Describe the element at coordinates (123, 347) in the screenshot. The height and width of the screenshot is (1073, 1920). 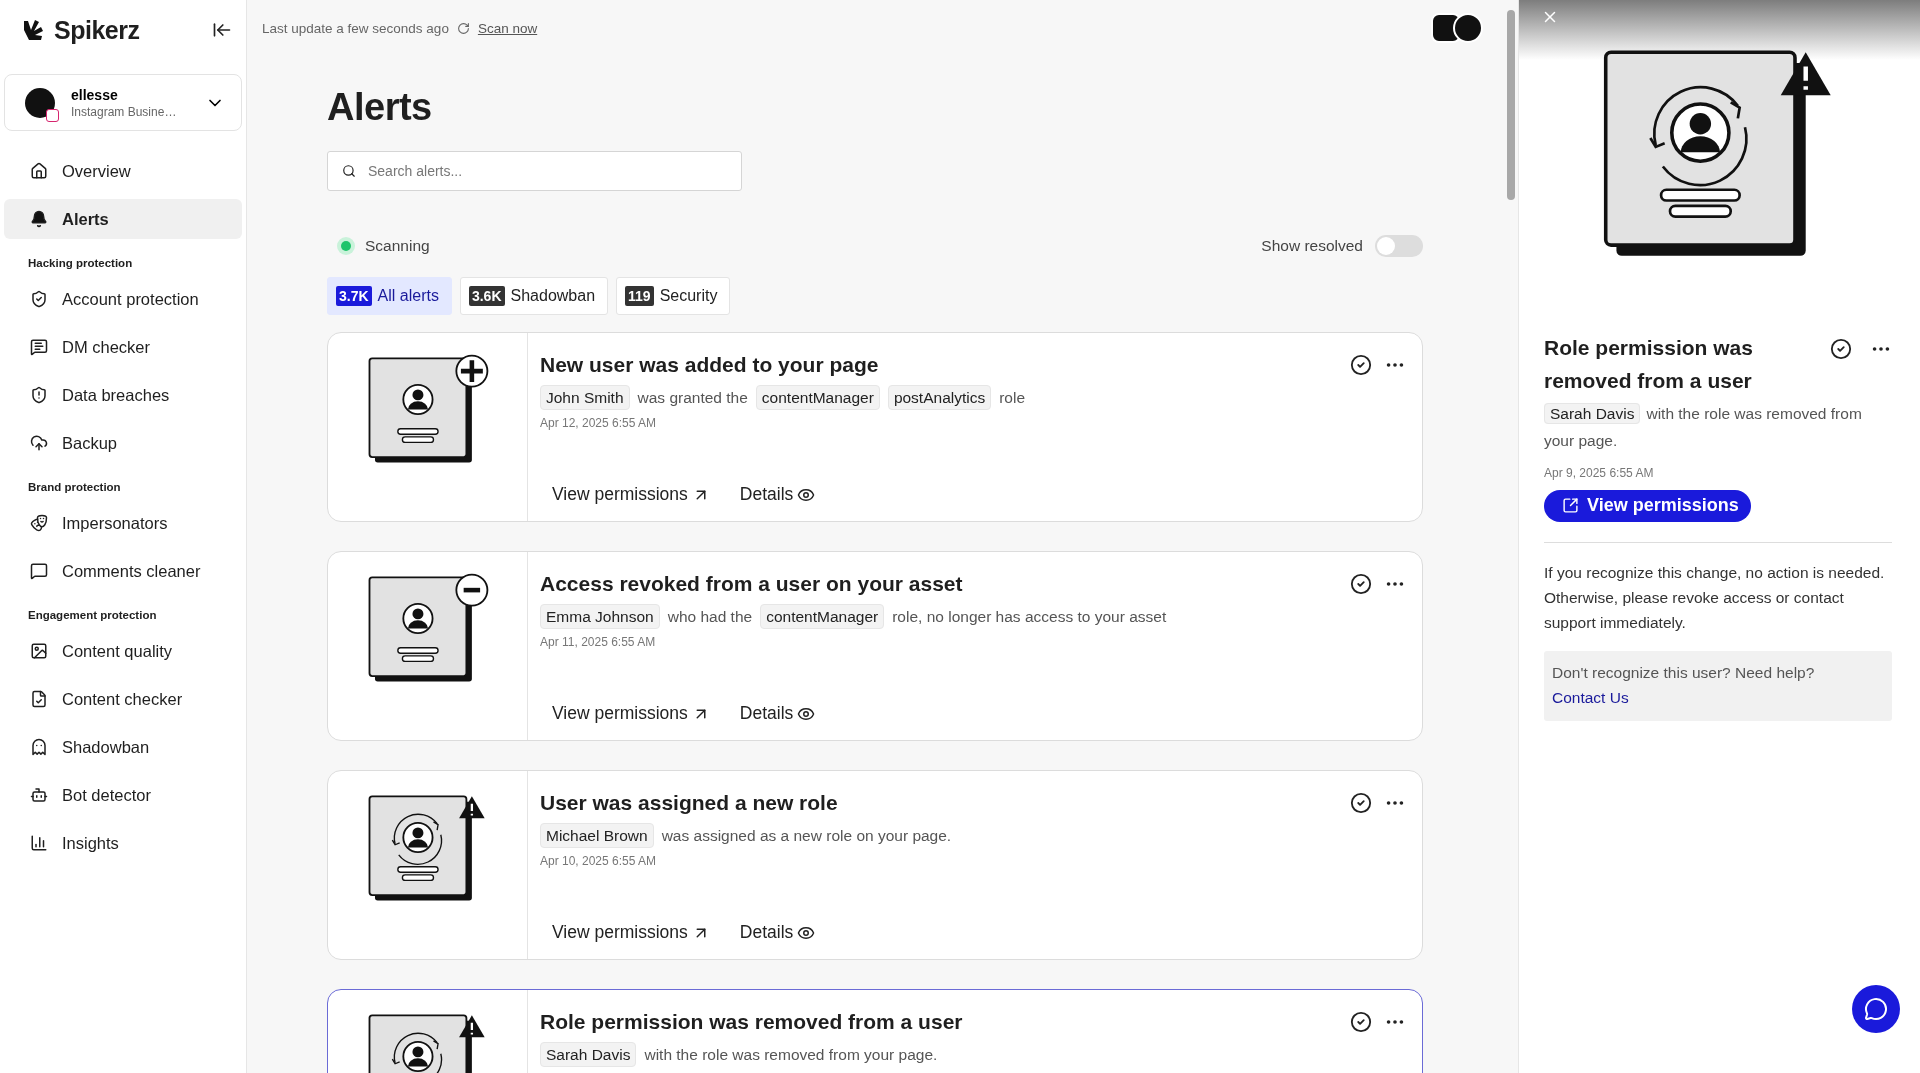
I see `nav-item: DM checker` at that location.